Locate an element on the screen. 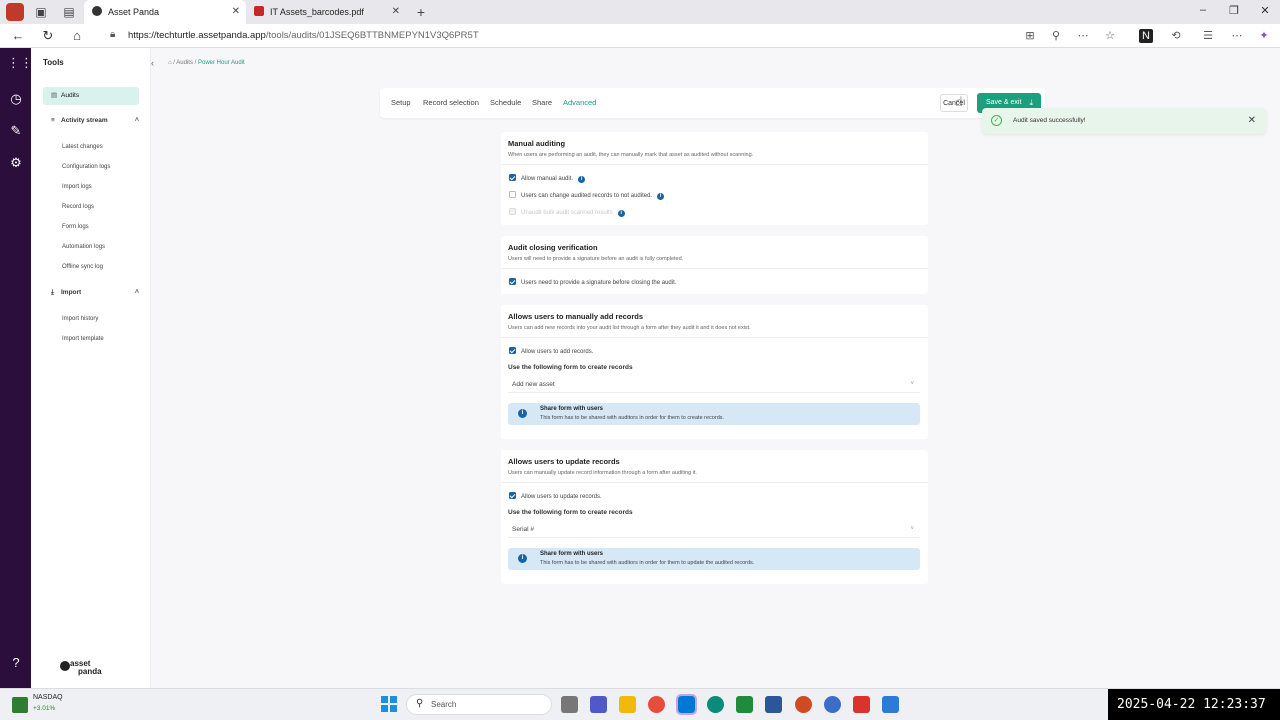 The image size is (1280, 720). powerpoint-icon is located at coordinates (803, 704).